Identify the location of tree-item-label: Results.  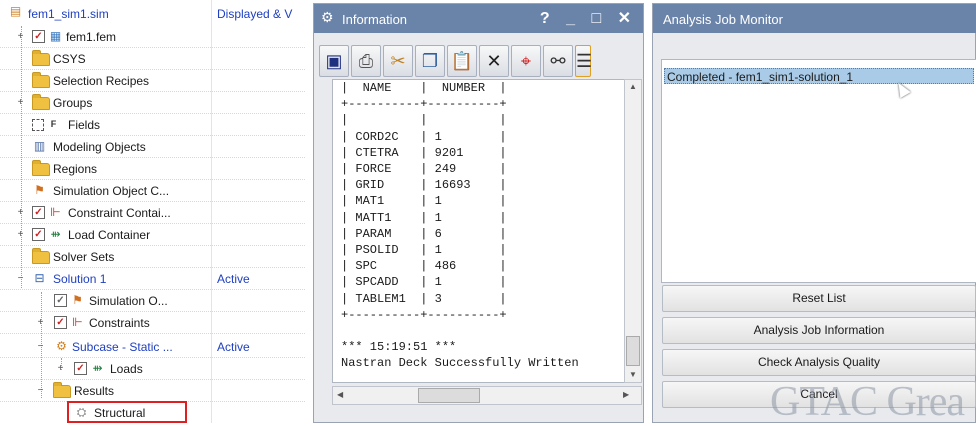
(94, 391).